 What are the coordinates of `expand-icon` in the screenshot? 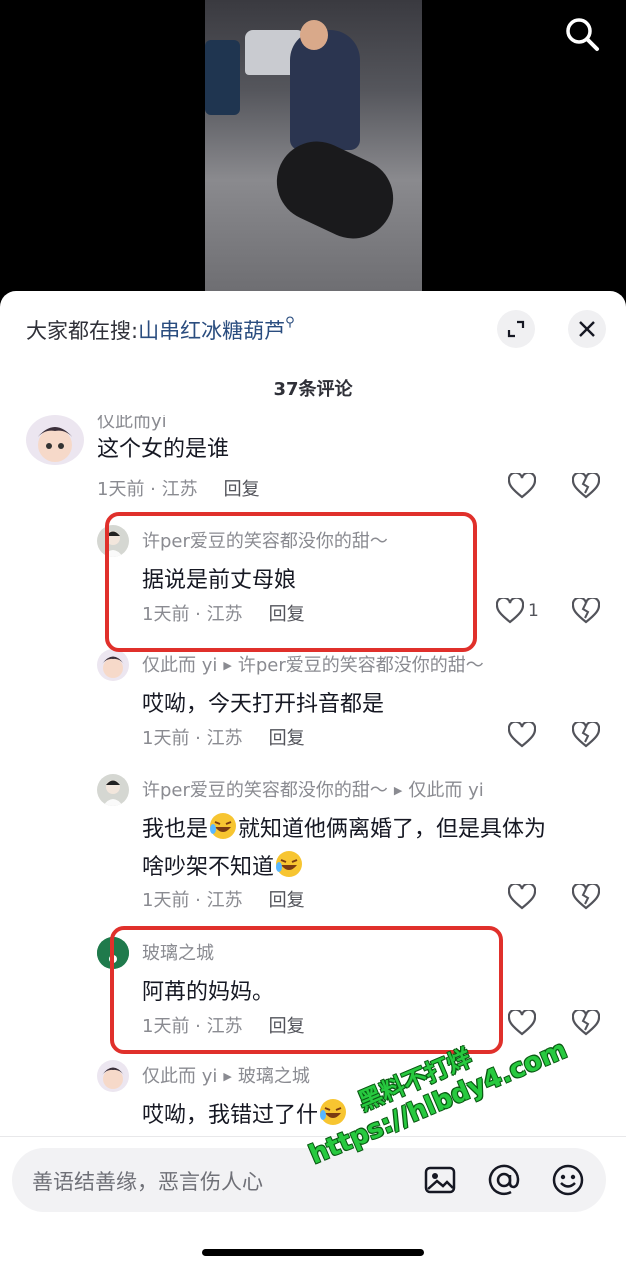 It's located at (516, 329).